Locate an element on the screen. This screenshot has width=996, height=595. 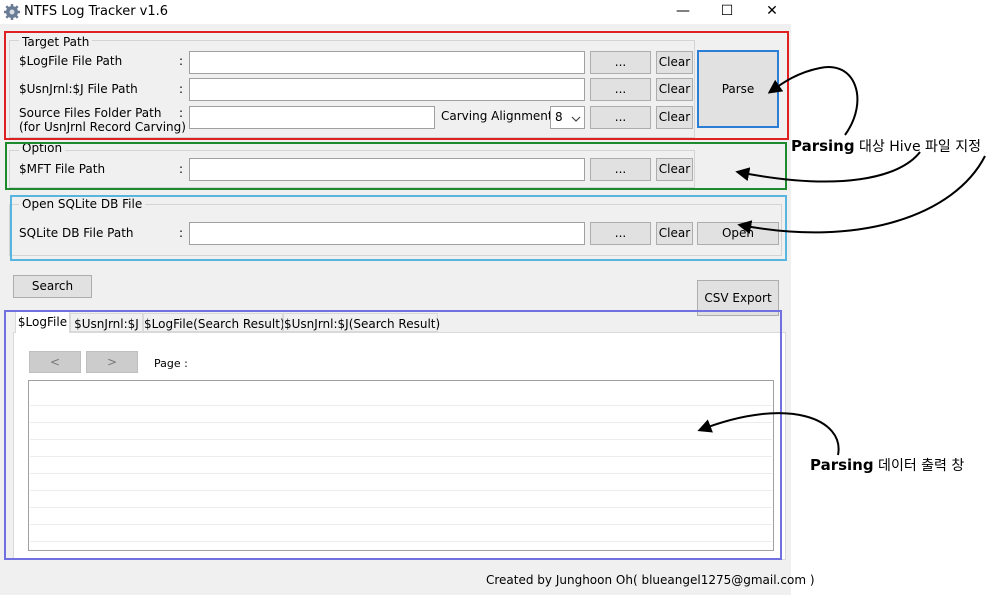
parse-annotation-text: 대상 Hive 파일 지정 is located at coordinates (918, 147).